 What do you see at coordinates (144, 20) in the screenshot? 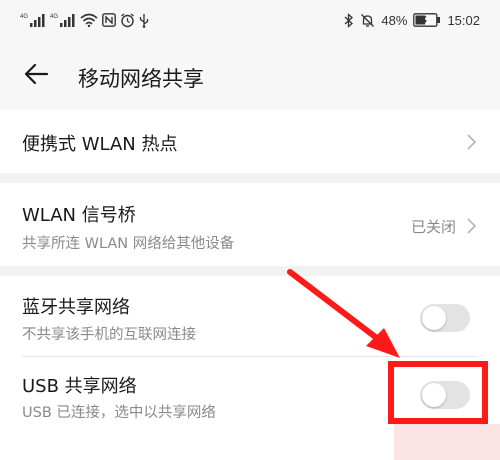
I see `usb-icon` at bounding box center [144, 20].